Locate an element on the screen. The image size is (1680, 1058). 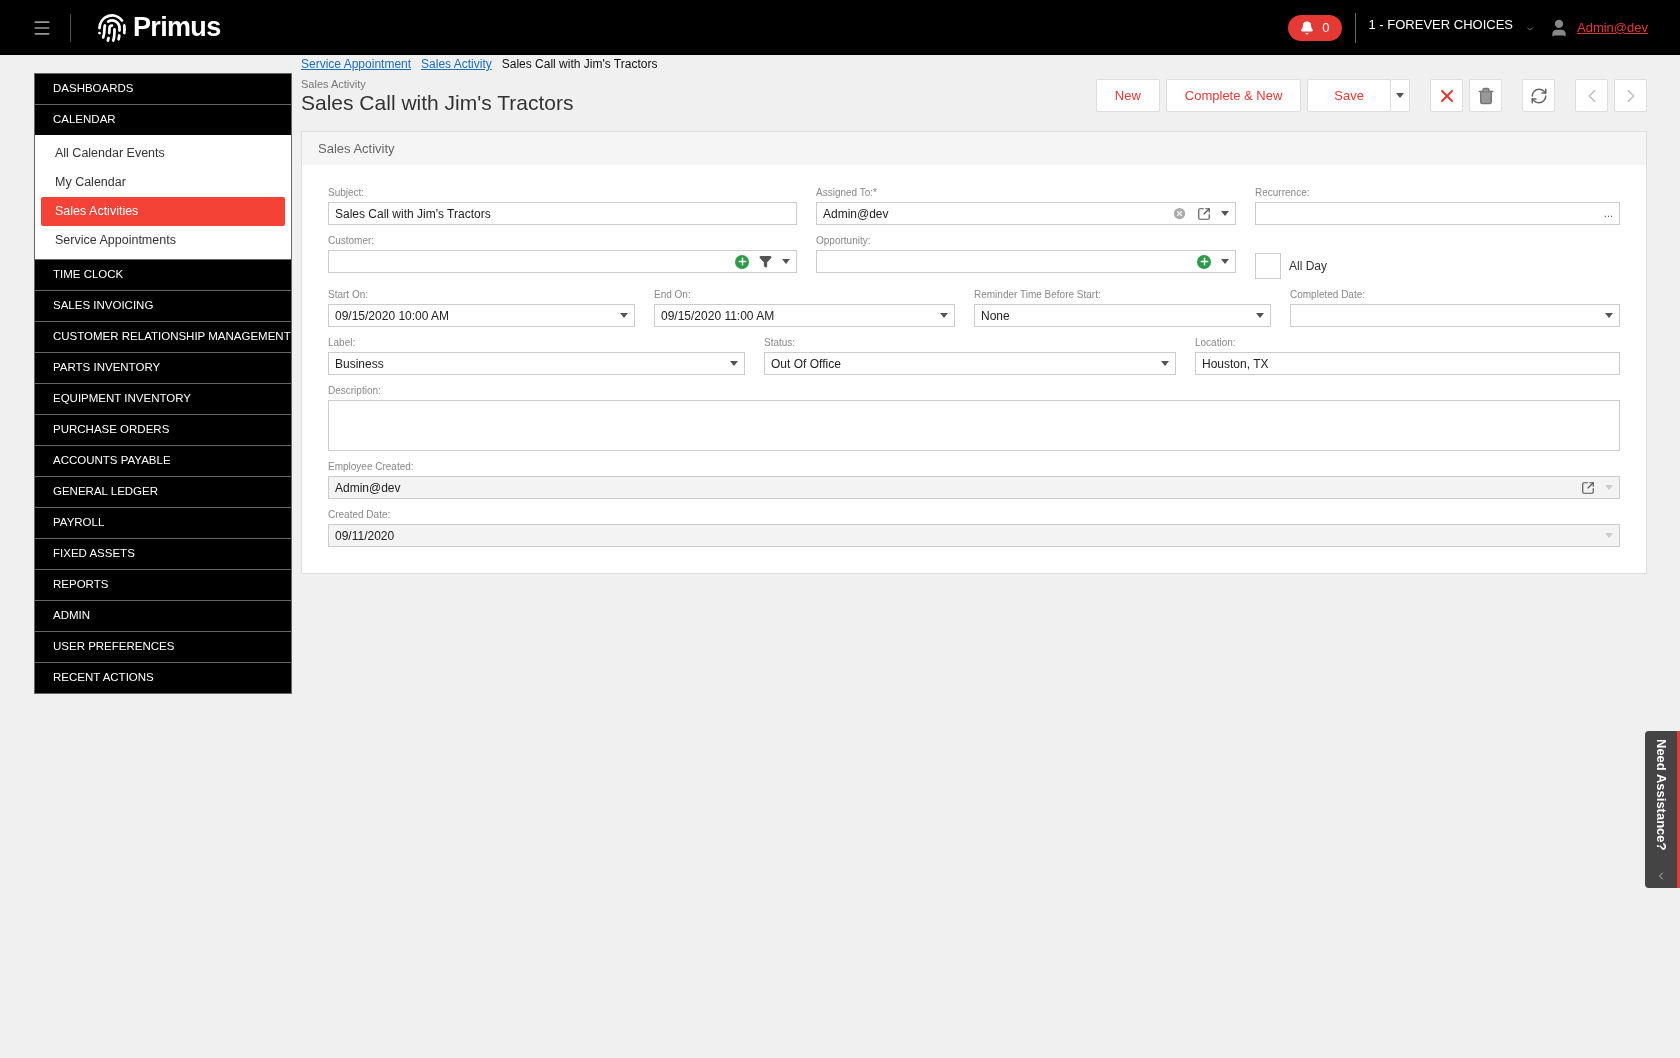
breadcrumb-link: Service Appointment is located at coordinates (356, 64).